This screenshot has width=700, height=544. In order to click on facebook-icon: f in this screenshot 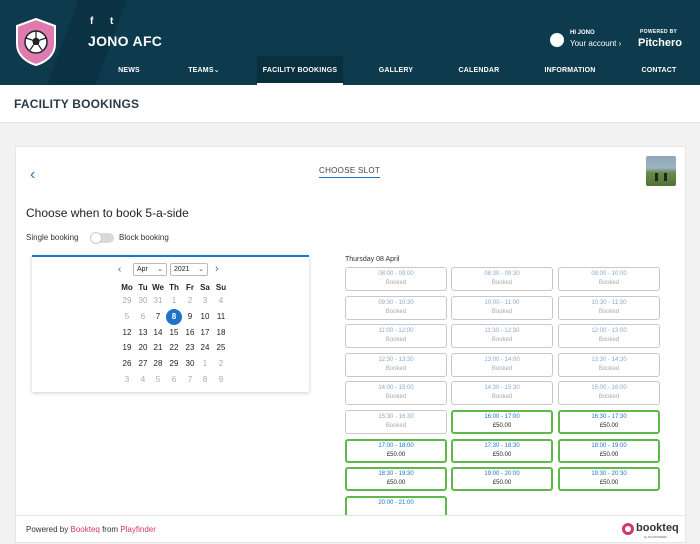, I will do `click(91, 21)`.